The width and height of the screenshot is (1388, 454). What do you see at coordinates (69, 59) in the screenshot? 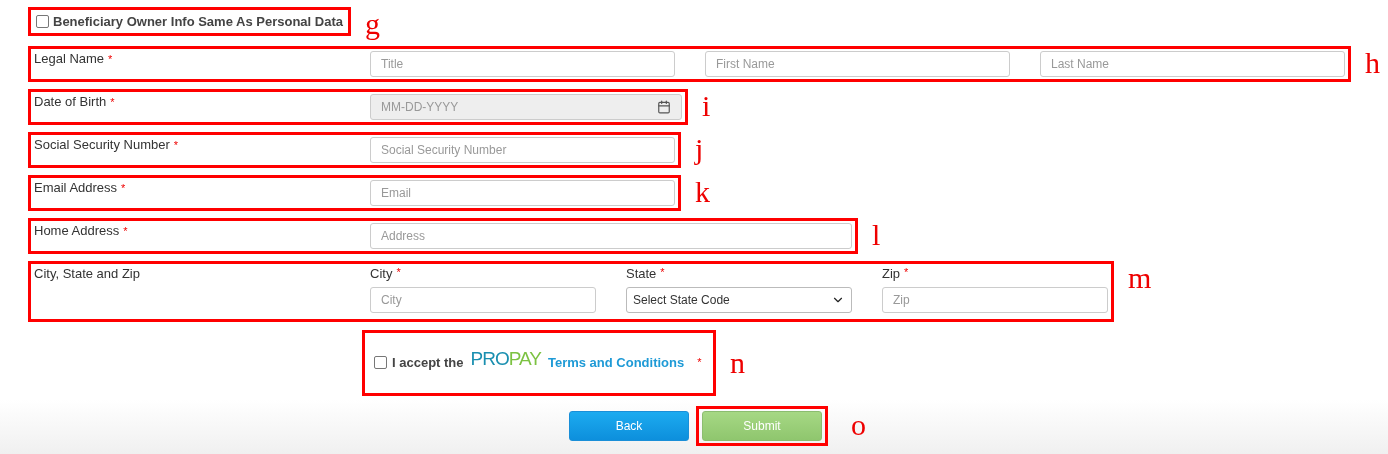
I see `field-label: Legal Name` at bounding box center [69, 59].